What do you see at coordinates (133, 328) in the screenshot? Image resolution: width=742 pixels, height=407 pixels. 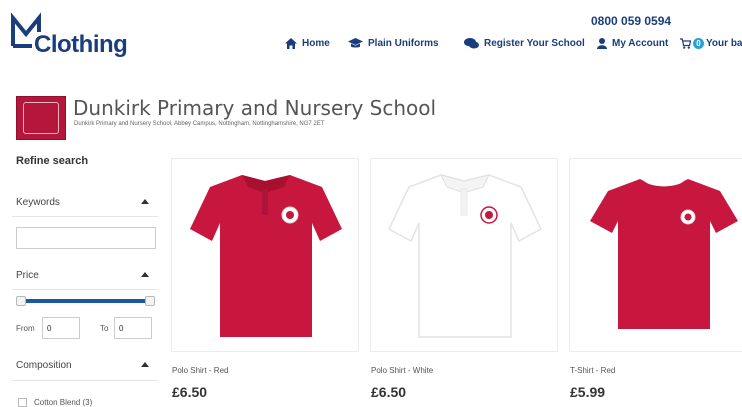 I see `price-to-input` at bounding box center [133, 328].